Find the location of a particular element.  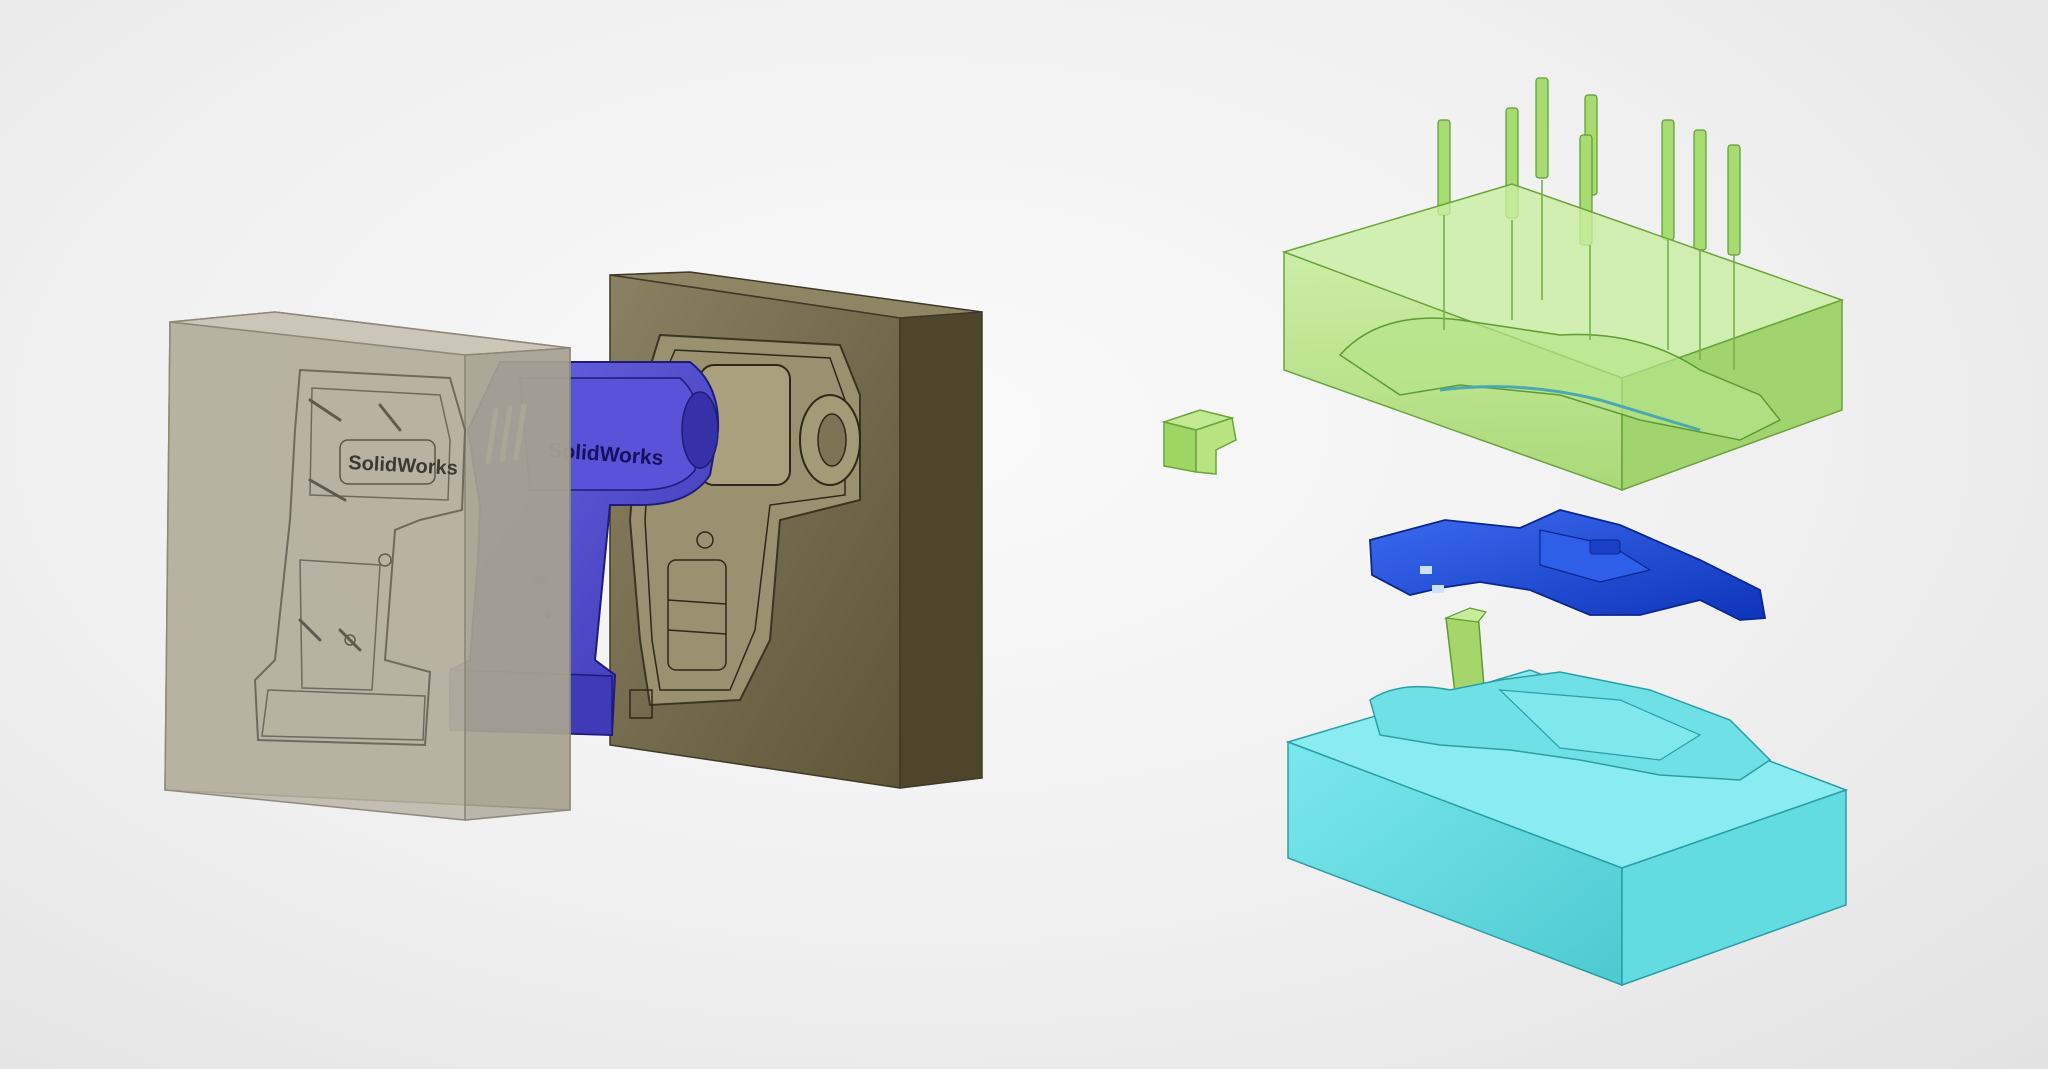

right-mold-half is located at coordinates (796, 530).